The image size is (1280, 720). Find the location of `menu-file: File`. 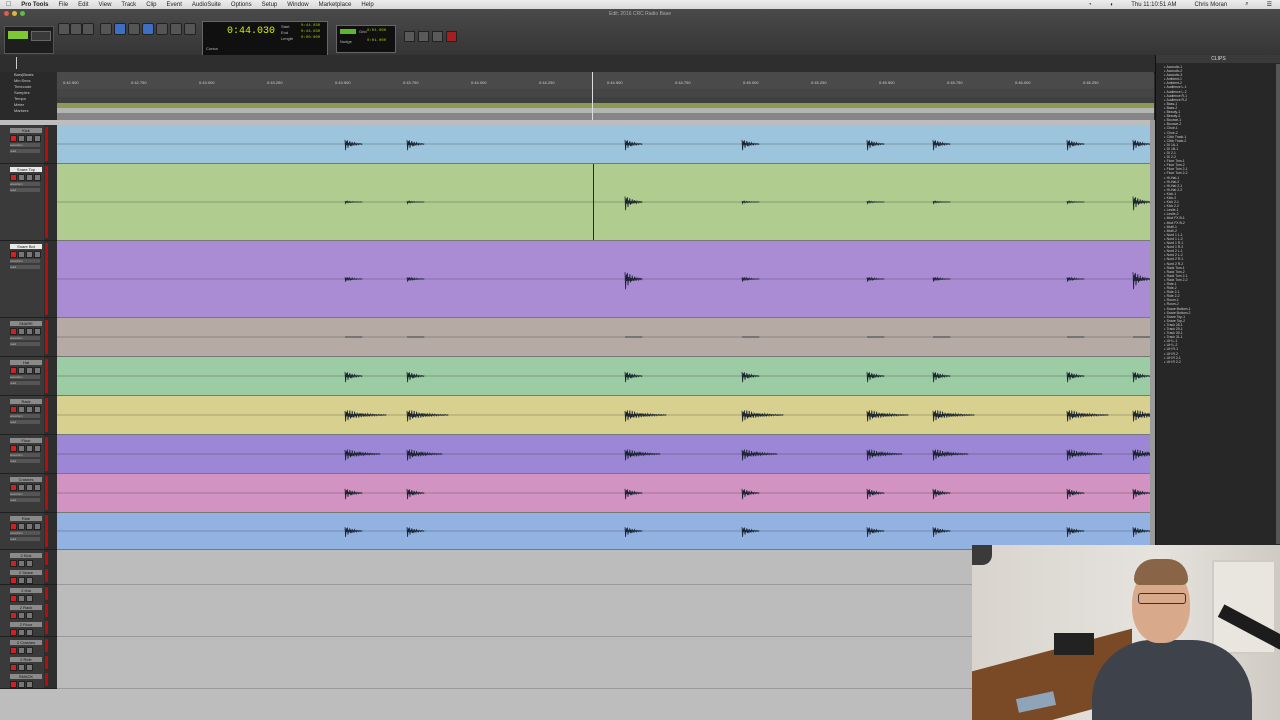

menu-file: File is located at coordinates (63, 5).